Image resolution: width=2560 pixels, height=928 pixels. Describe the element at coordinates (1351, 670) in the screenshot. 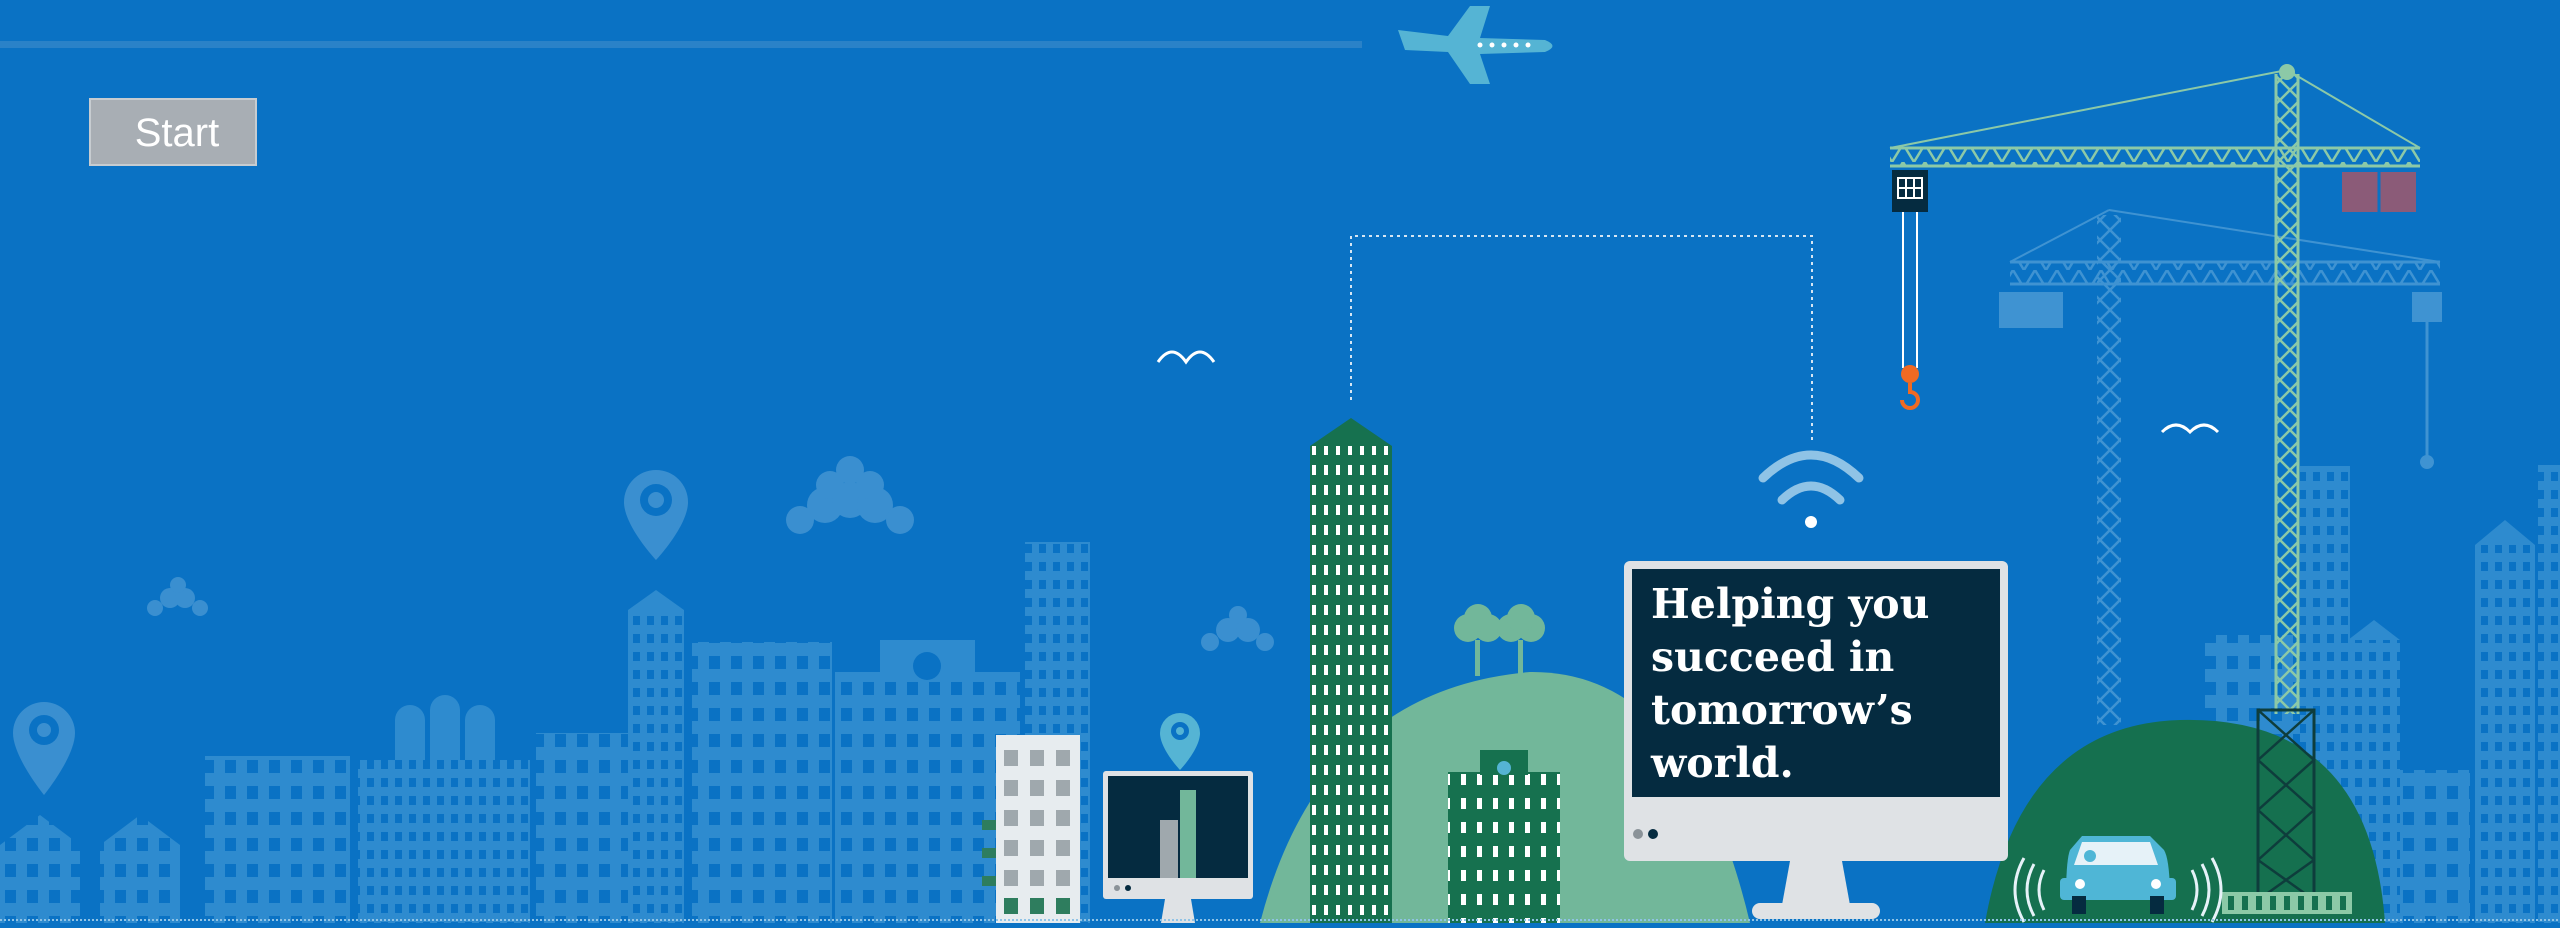

I see `green-tower` at that location.